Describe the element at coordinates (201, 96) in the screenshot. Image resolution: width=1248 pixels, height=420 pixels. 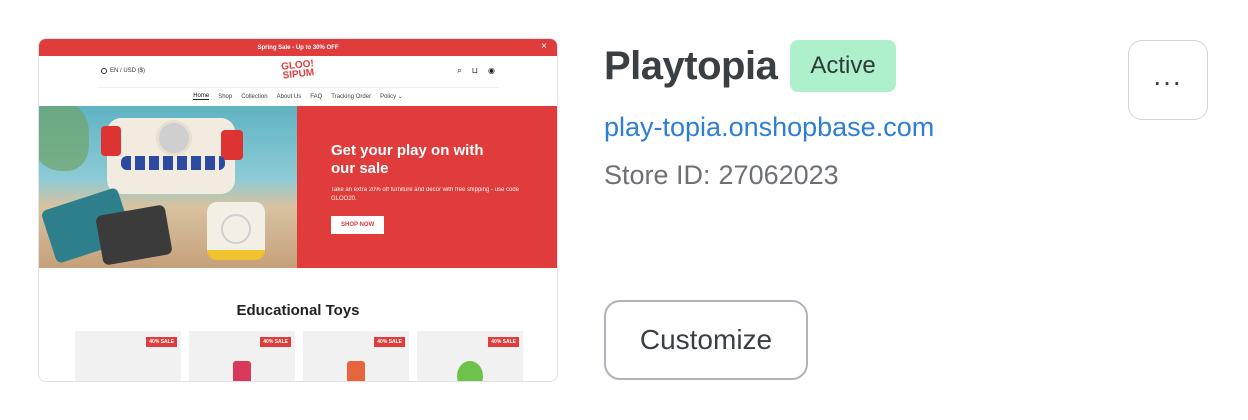
I see `nav-item-home: Home` at that location.